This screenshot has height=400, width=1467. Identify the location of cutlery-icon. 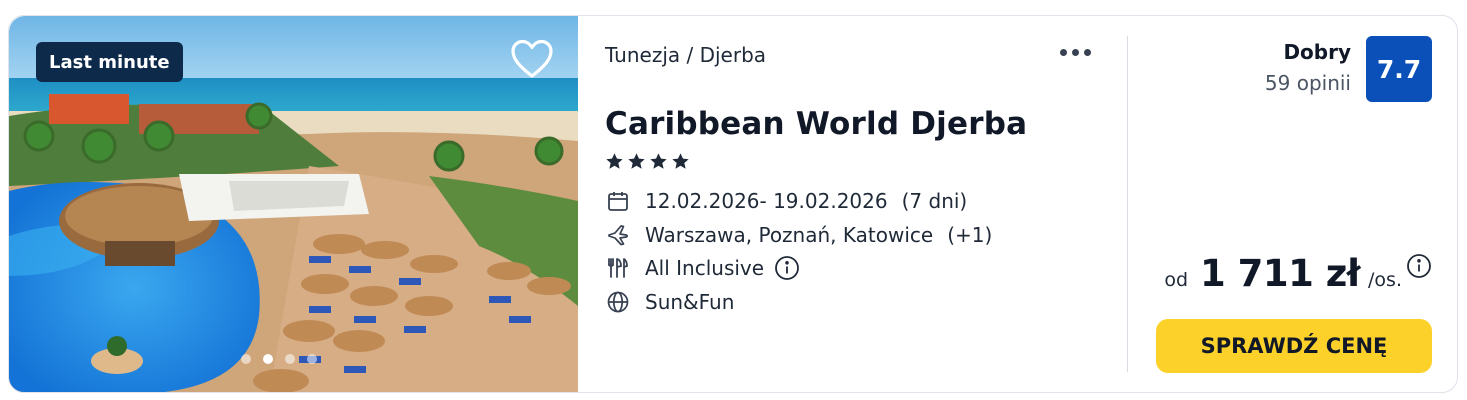
(618, 268).